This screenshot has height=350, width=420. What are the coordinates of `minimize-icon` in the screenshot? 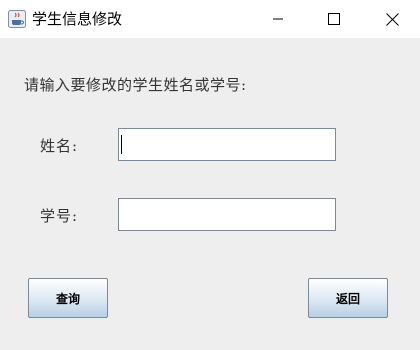 It's located at (278, 19).